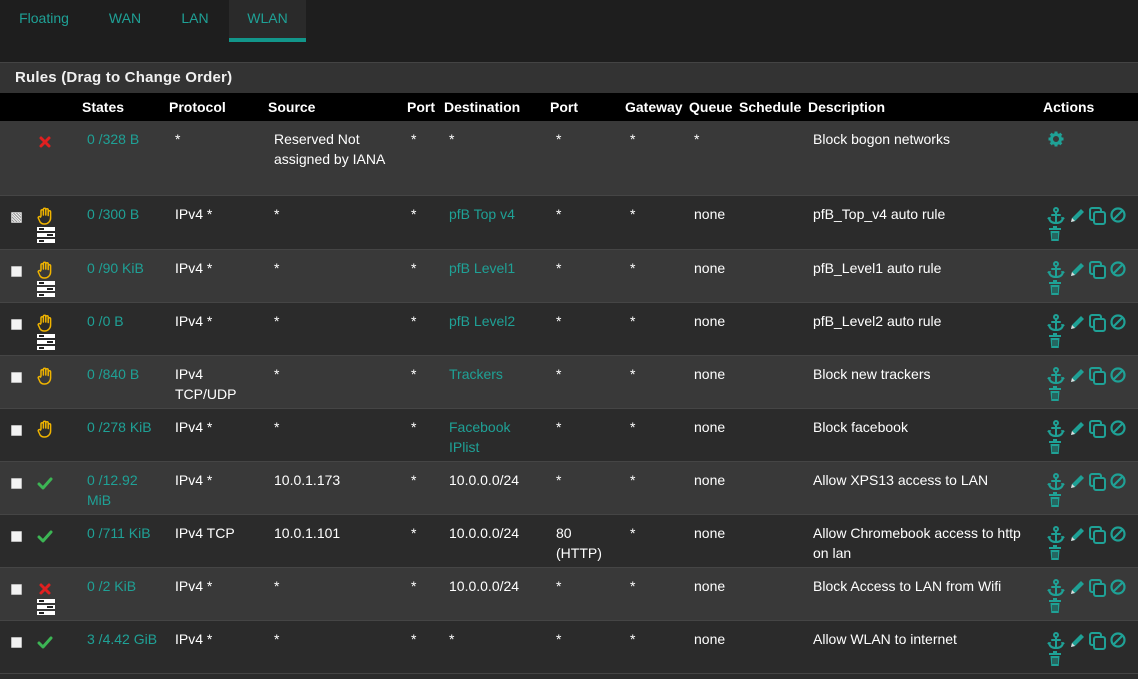 The width and height of the screenshot is (1138, 679). I want to click on block-icon, so click(45, 589).